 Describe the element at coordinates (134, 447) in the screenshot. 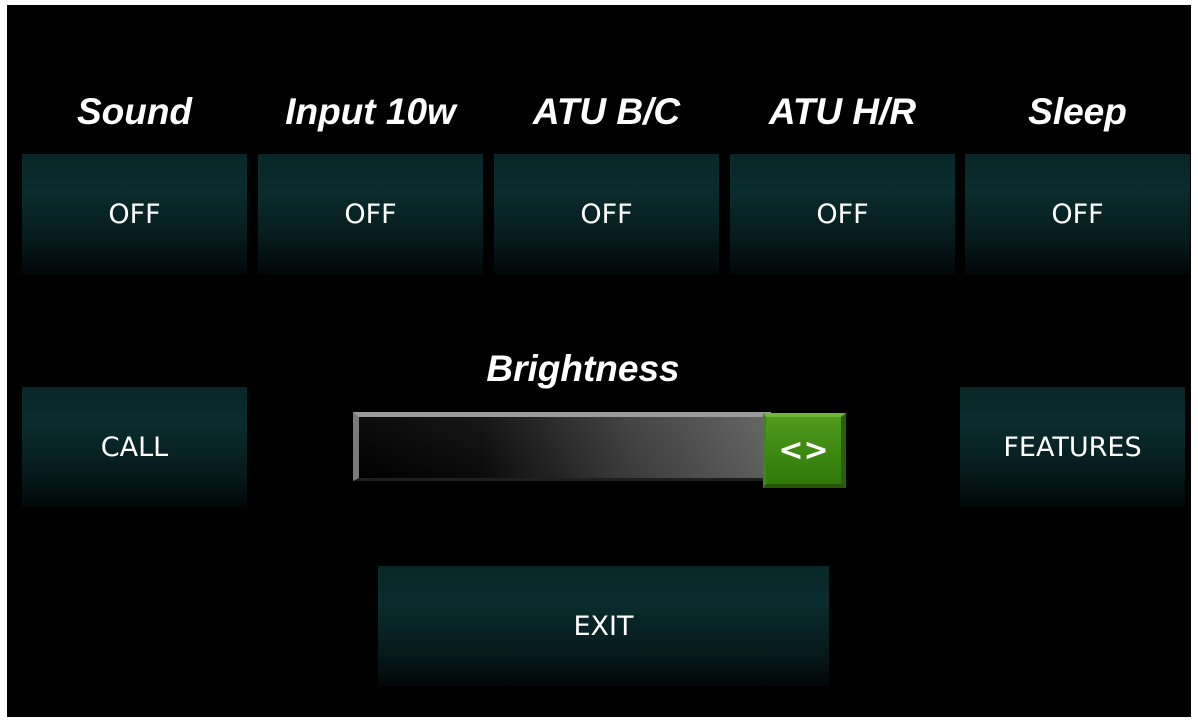

I see `call-button: CALL` at that location.